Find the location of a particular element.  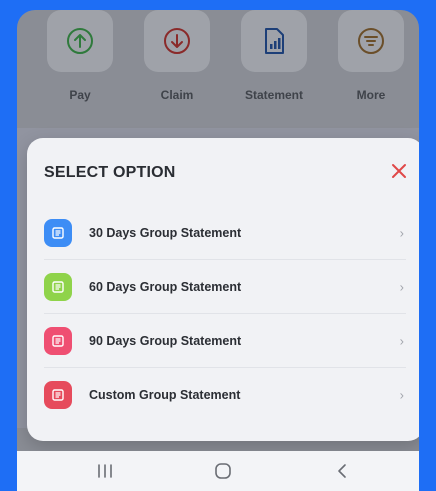

recents-icon is located at coordinates (105, 471).